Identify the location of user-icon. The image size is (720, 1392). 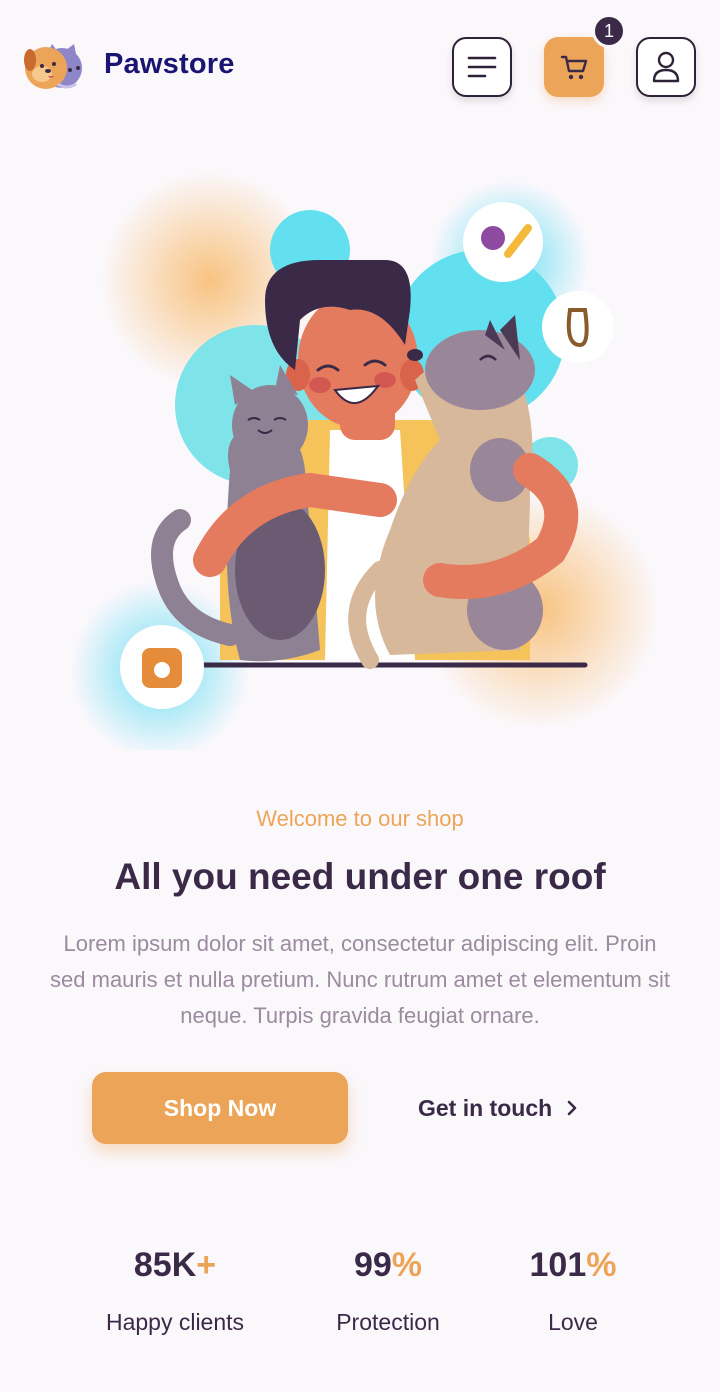
(666, 67).